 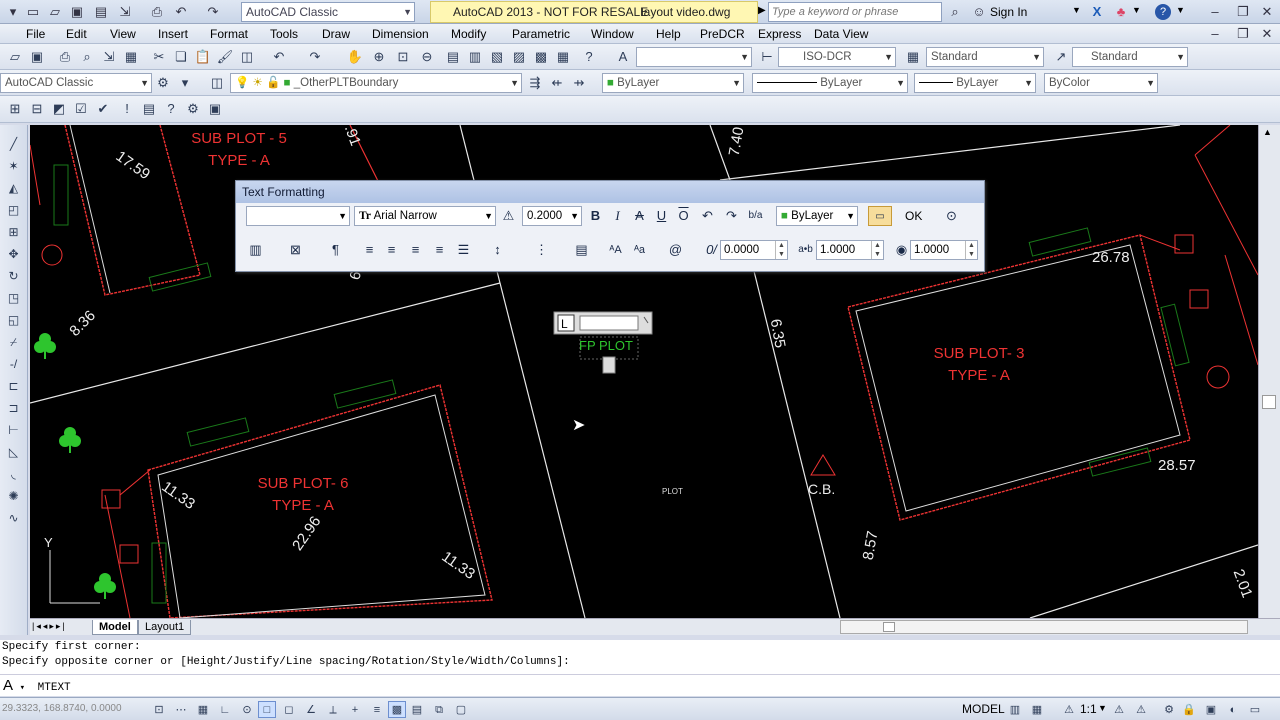 I want to click on doc-minimize-icon: –, so click(x=1215, y=34).